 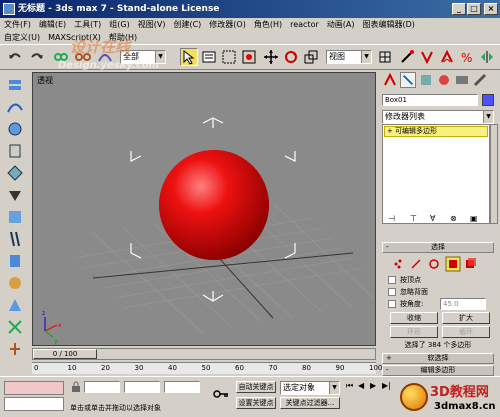 What do you see at coordinates (349, 57) in the screenshot?
I see `reference-coordinate-dropdown: 视图 ▼` at bounding box center [349, 57].